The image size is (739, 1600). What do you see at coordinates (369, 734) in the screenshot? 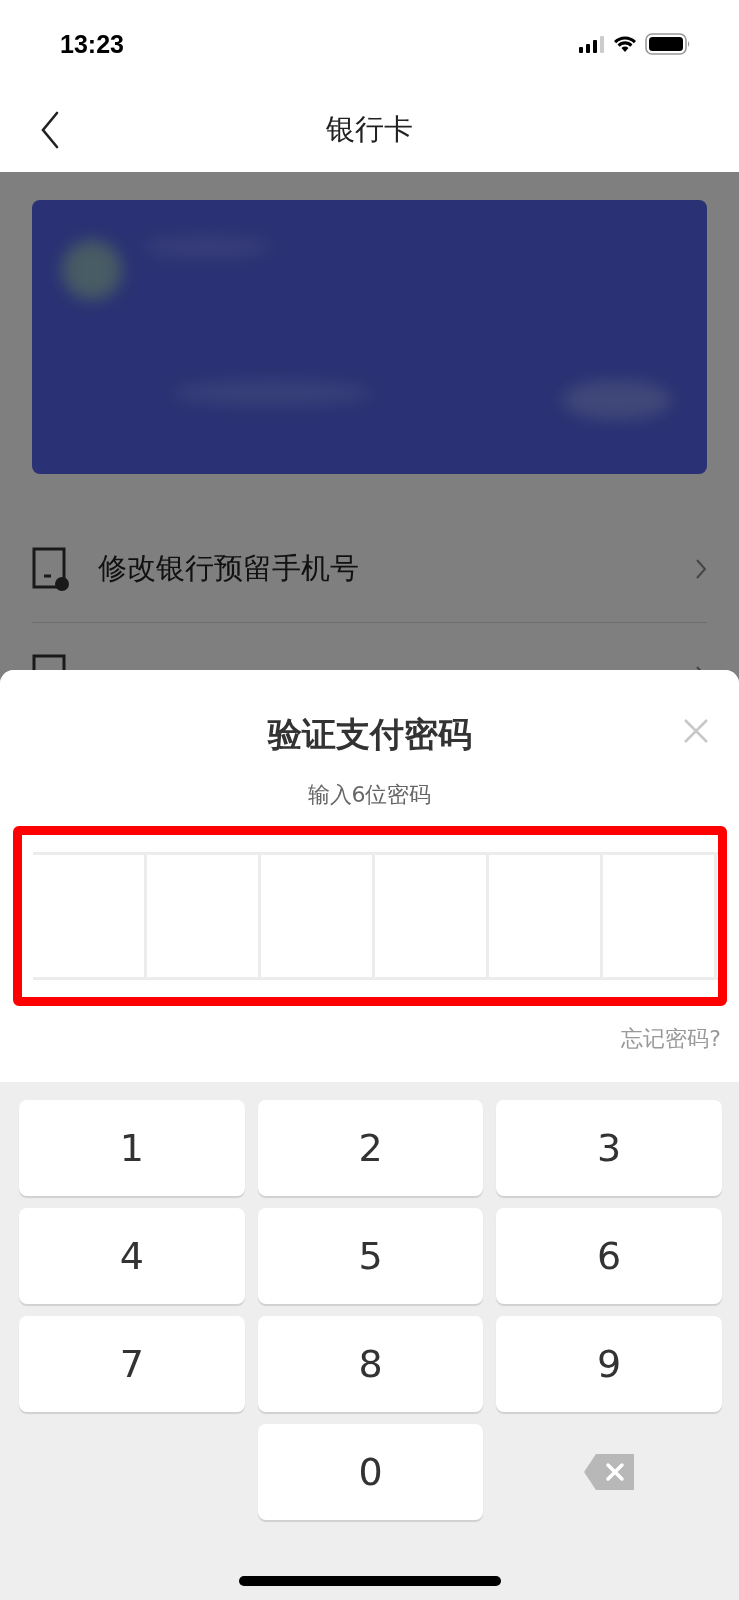
I see `dialog-title: 验证支付密码` at bounding box center [369, 734].